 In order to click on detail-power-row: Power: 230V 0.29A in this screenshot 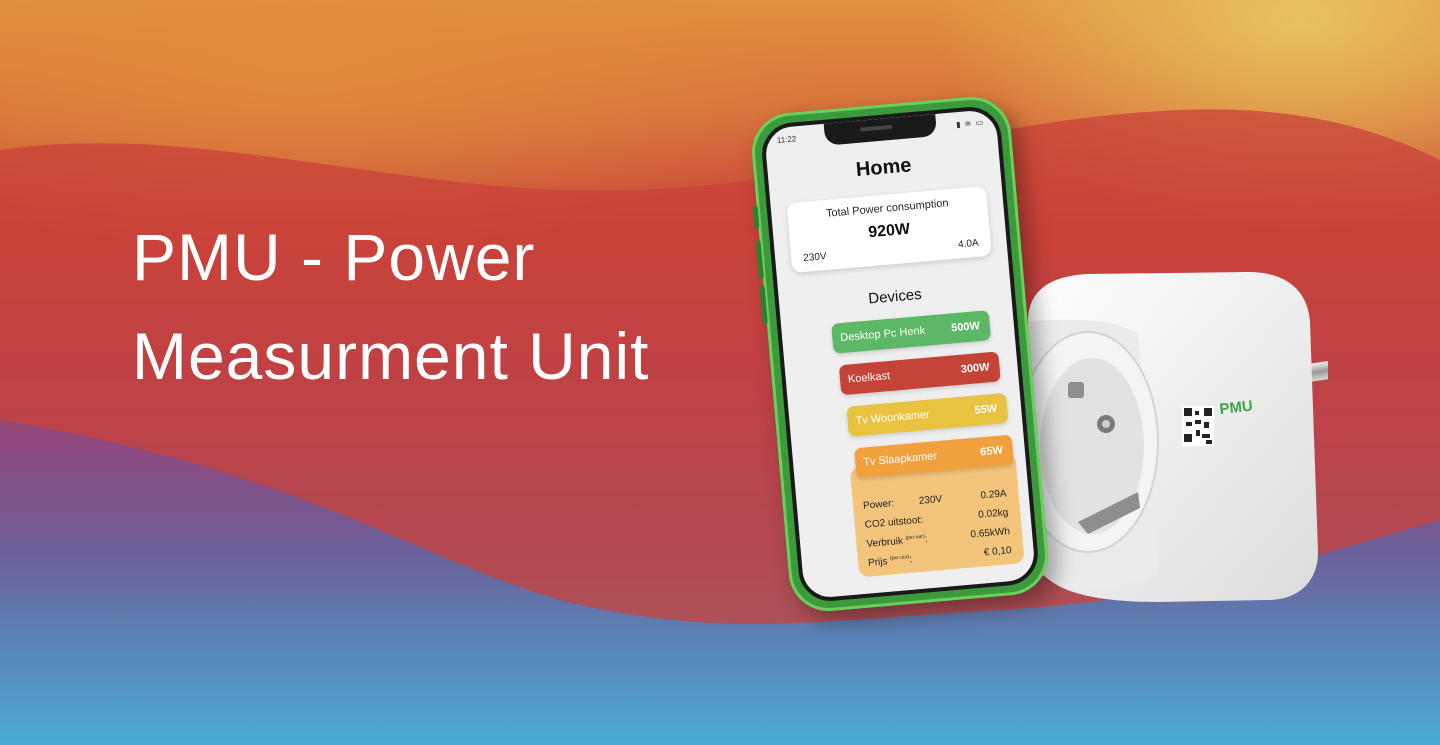, I will do `click(935, 500)`.